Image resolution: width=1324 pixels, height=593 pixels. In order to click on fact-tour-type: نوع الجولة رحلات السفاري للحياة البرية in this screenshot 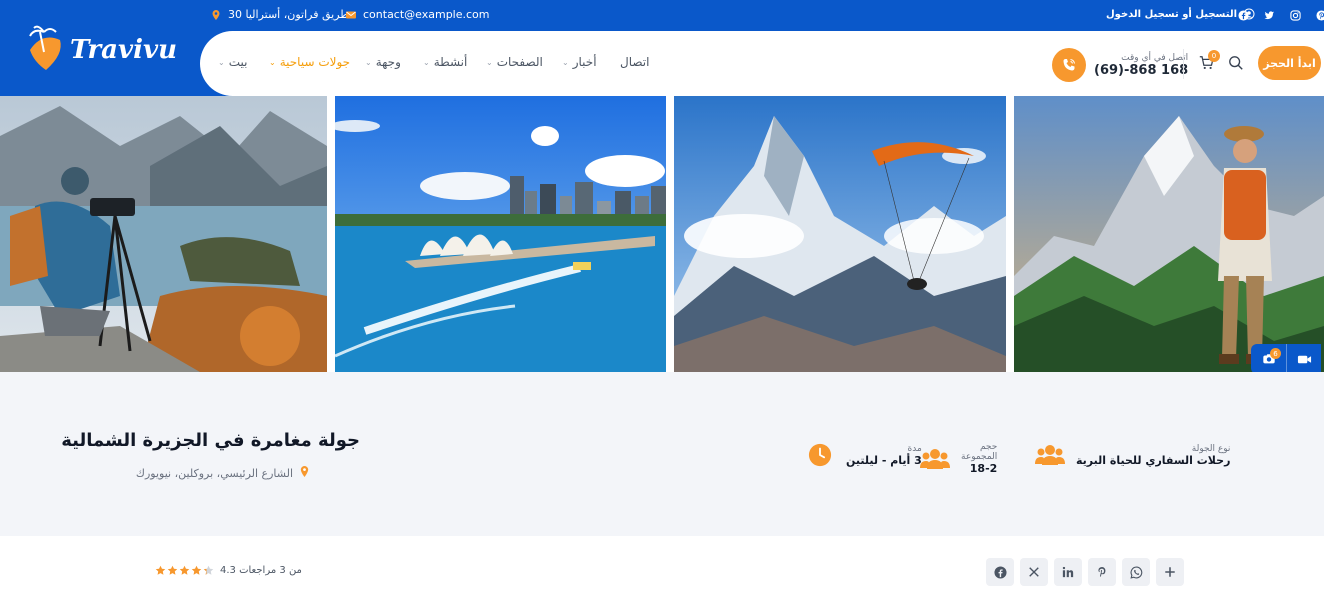, I will do `click(1132, 455)`.